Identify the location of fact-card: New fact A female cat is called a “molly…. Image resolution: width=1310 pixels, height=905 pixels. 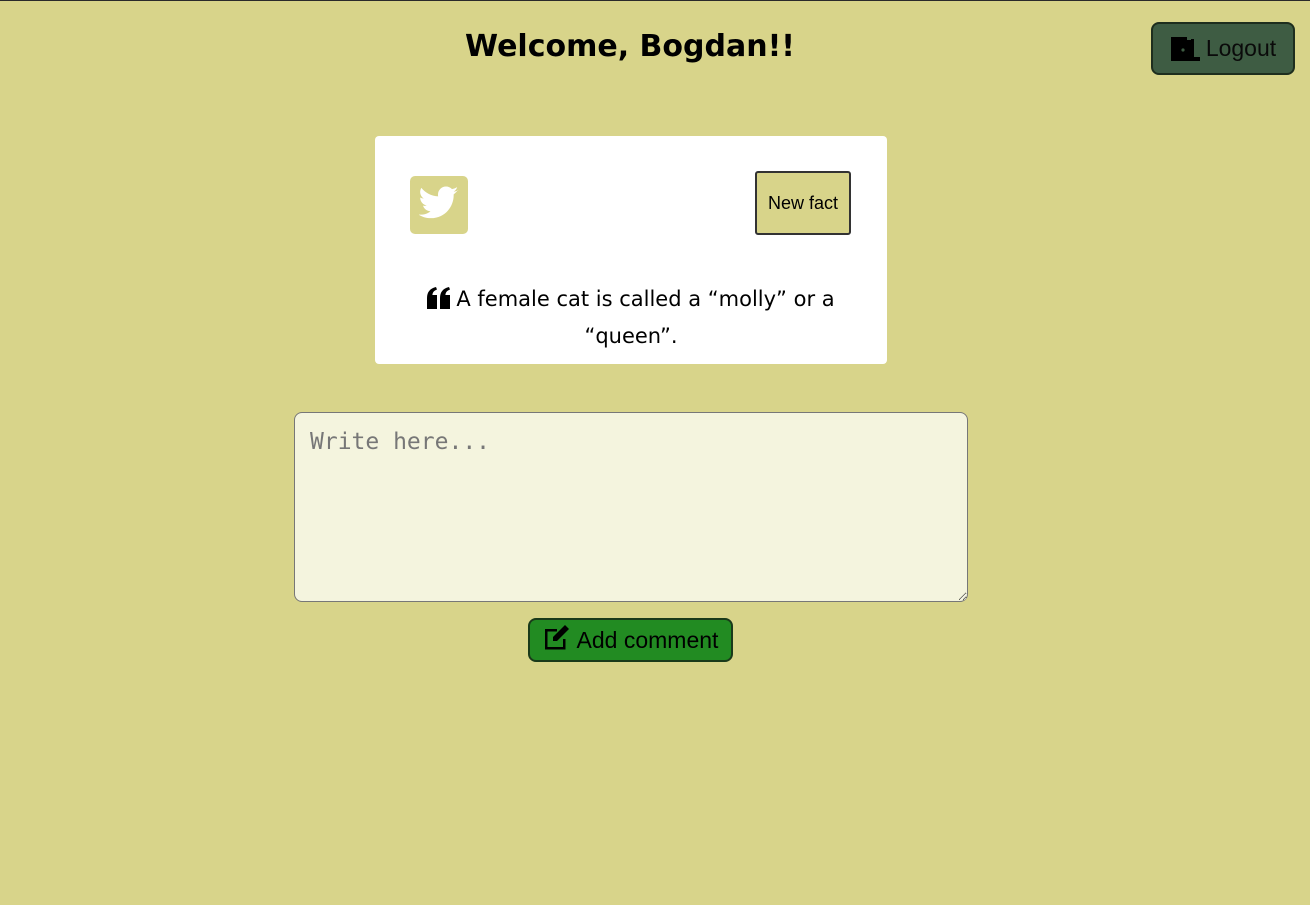
(631, 250).